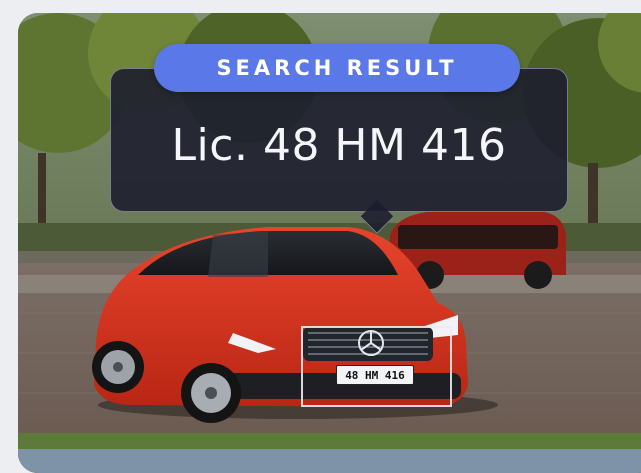  What do you see at coordinates (376, 366) in the screenshot?
I see `plate-detection-box` at bounding box center [376, 366].